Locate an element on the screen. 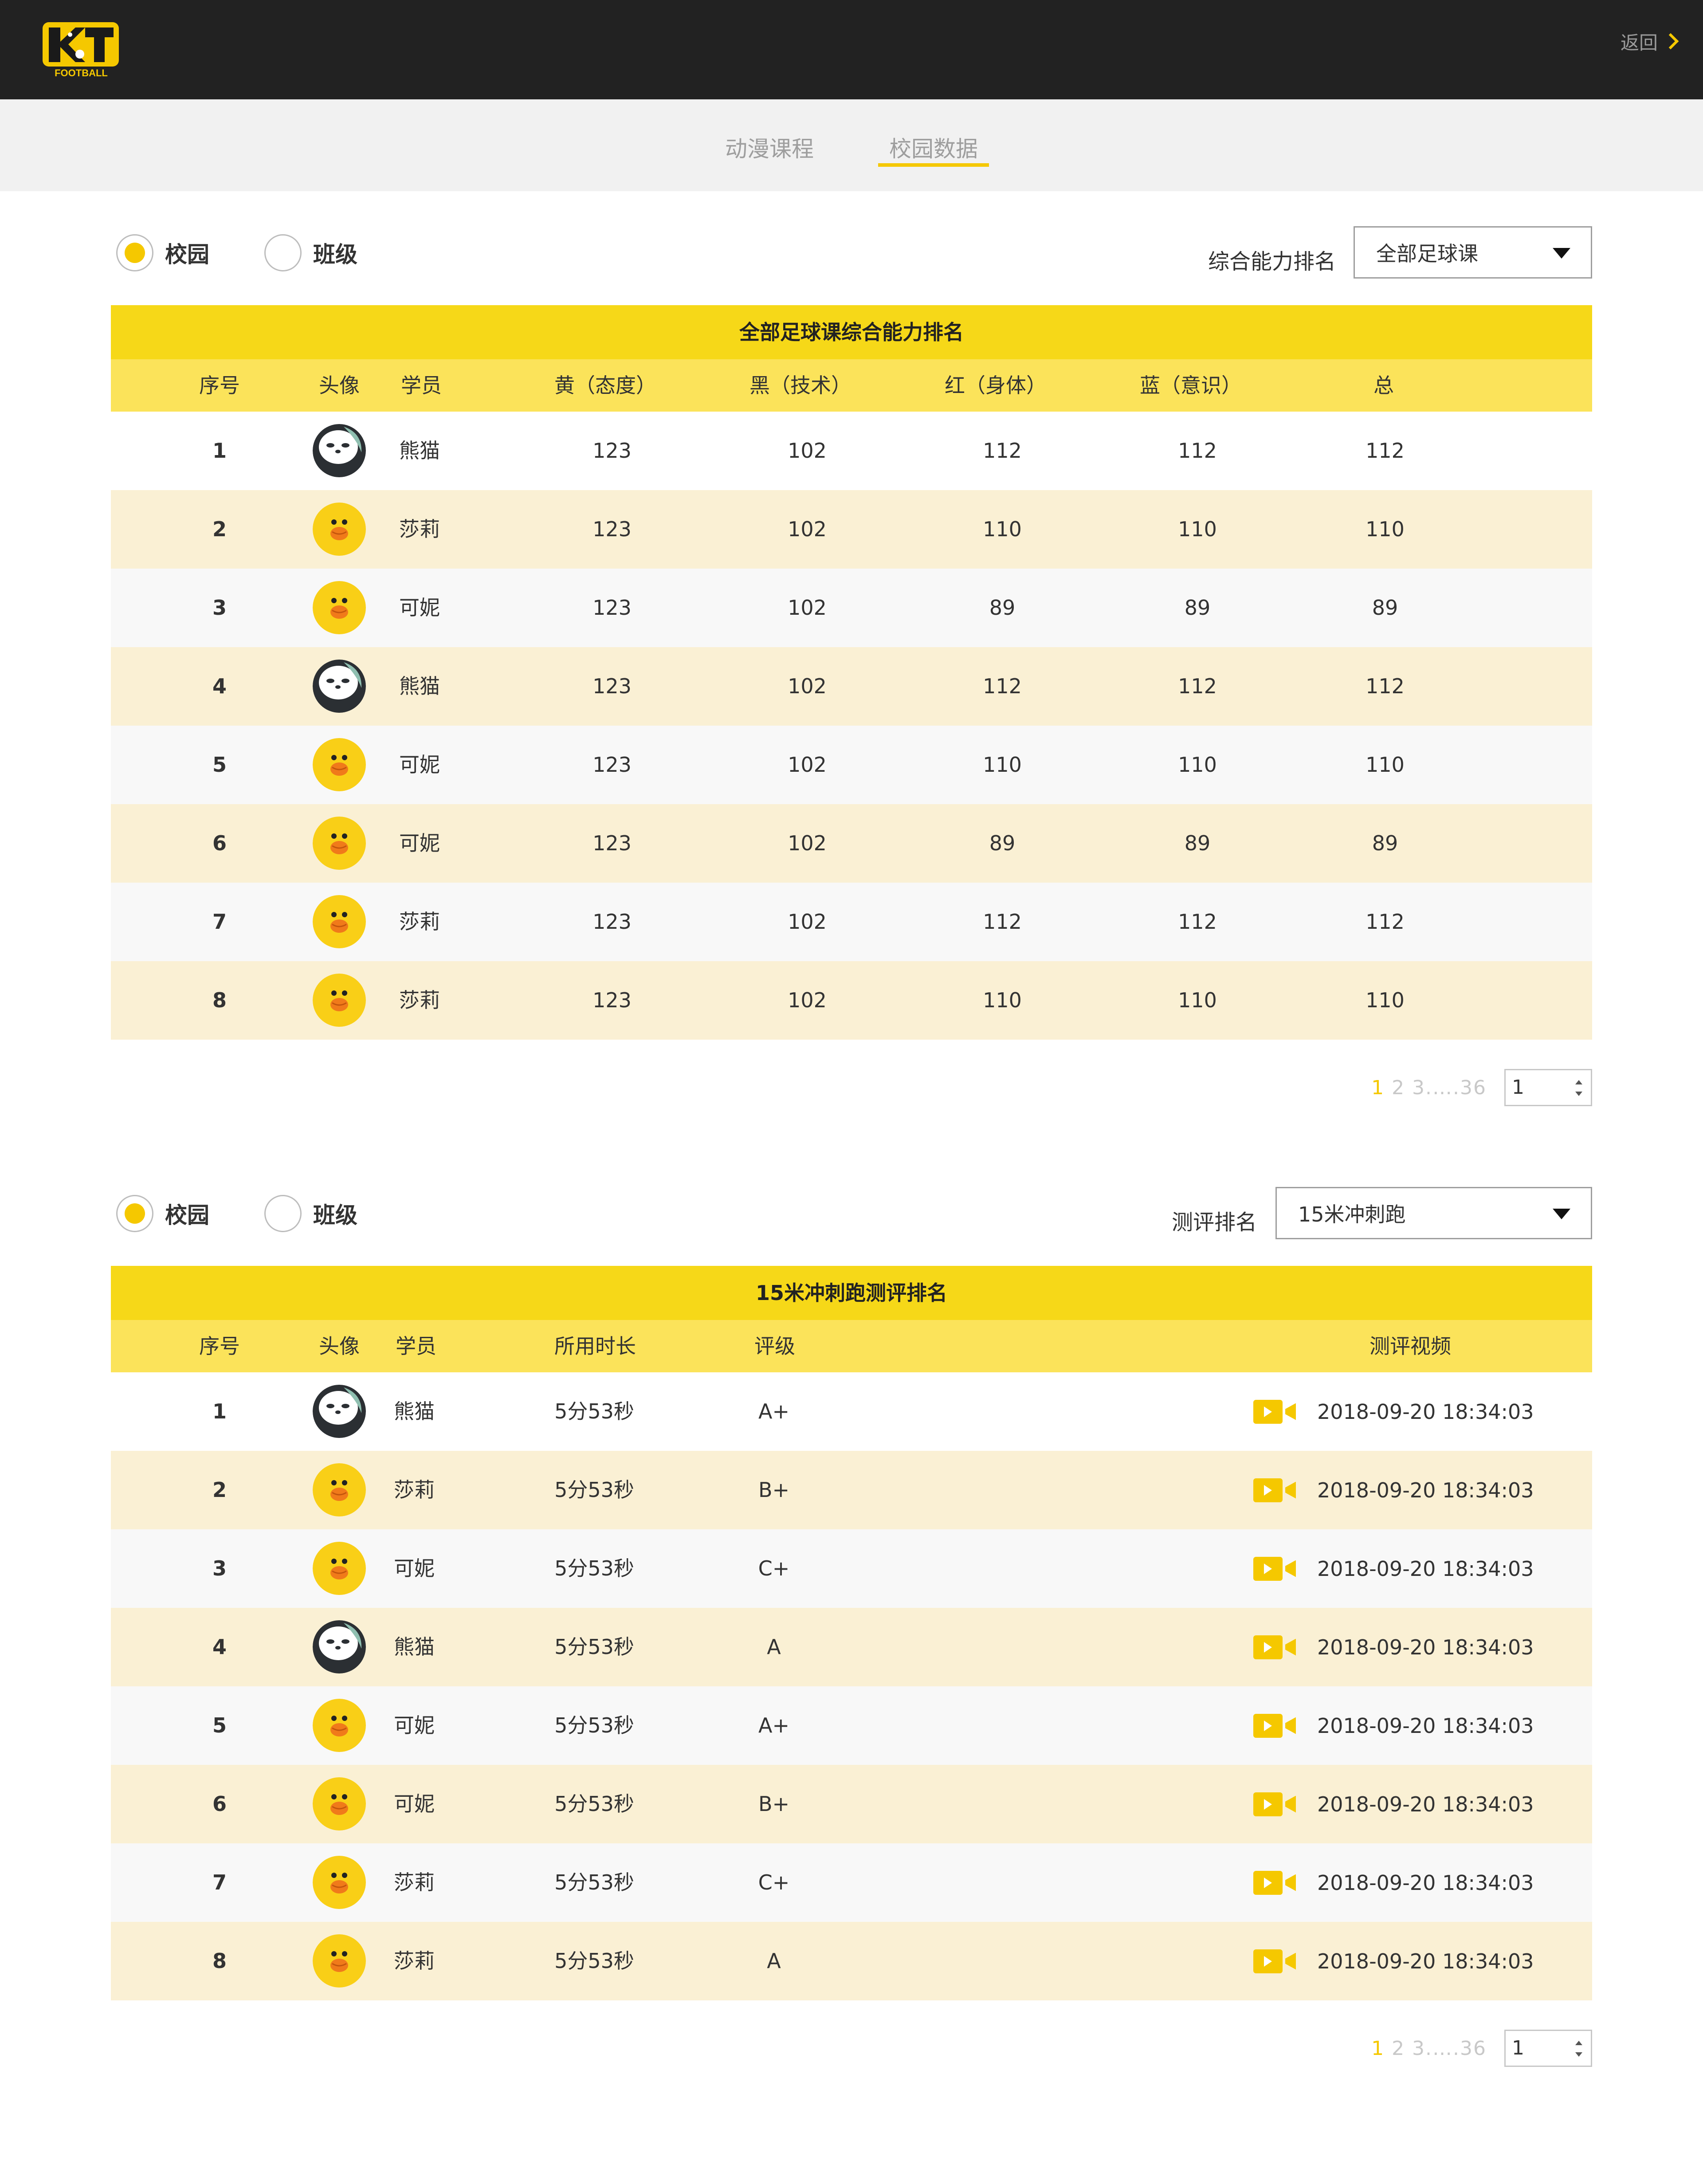 The height and width of the screenshot is (2184, 1703). caret-down-icon is located at coordinates (1561, 254).